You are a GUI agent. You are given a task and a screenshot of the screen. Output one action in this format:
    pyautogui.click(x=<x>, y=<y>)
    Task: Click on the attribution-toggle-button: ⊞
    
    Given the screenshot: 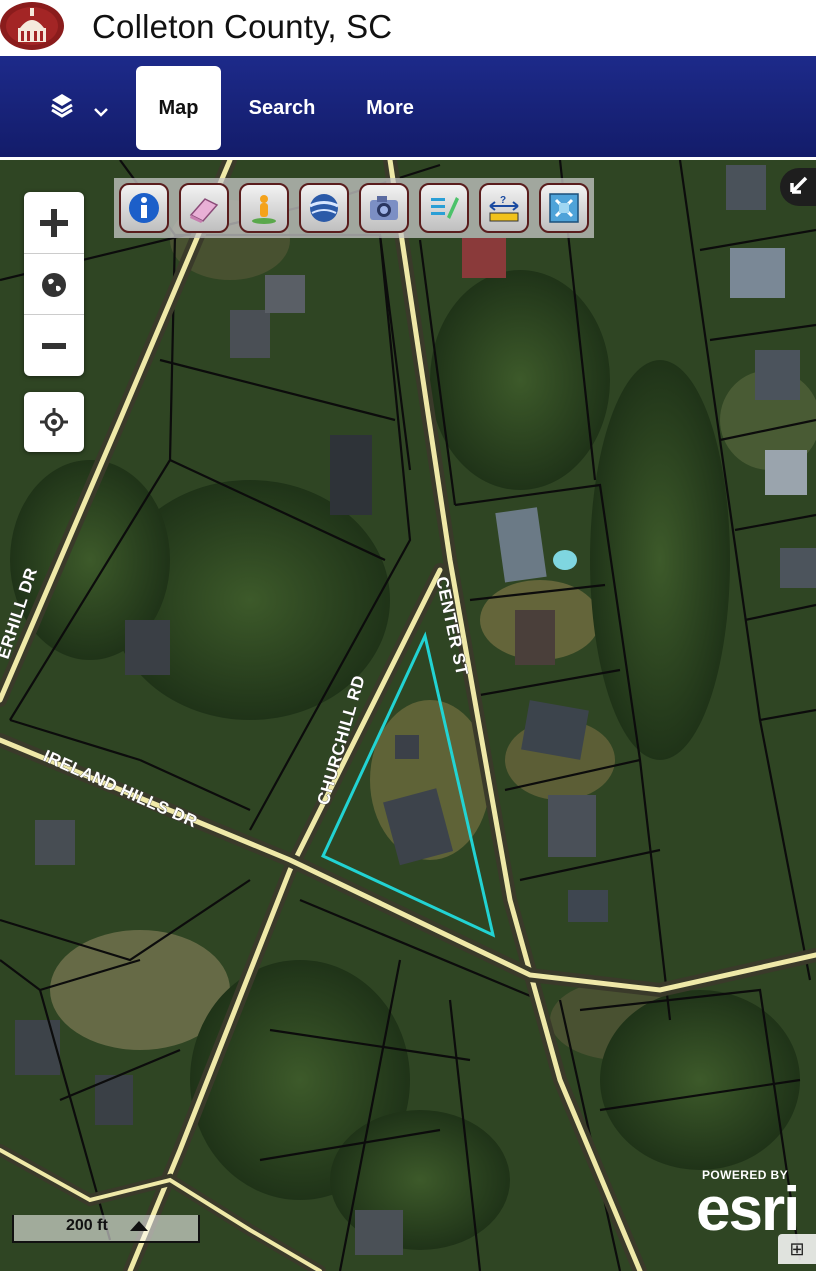 What is the action you would take?
    pyautogui.click(x=797, y=1249)
    